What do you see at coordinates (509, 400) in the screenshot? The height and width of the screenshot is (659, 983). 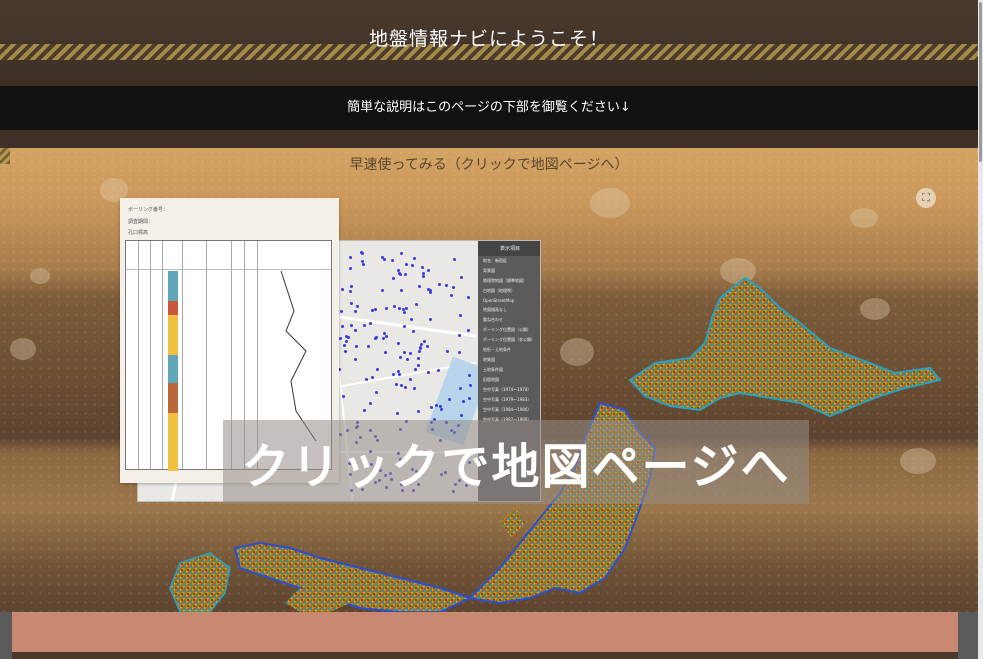 I see `layer-item: 空中写真（1979〜1983）` at bounding box center [509, 400].